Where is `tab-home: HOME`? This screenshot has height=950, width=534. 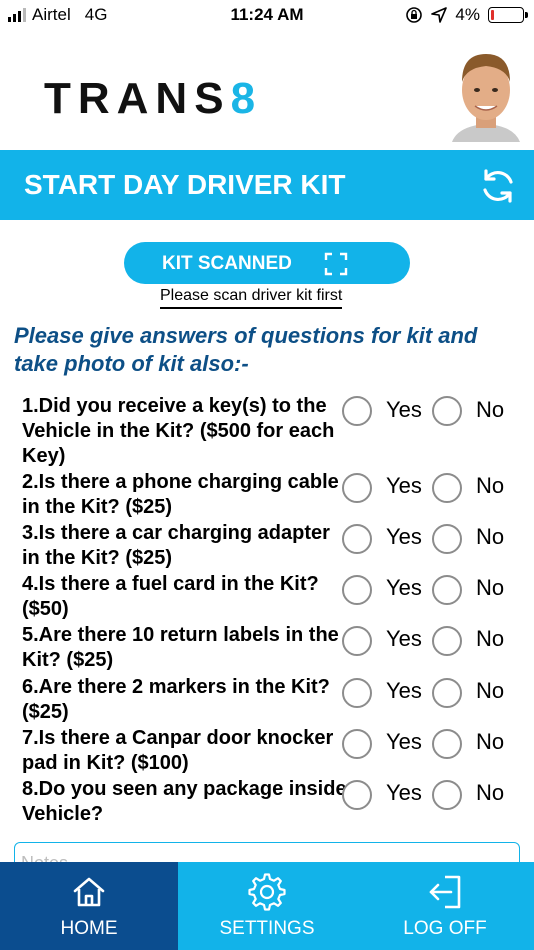 tab-home: HOME is located at coordinates (89, 906).